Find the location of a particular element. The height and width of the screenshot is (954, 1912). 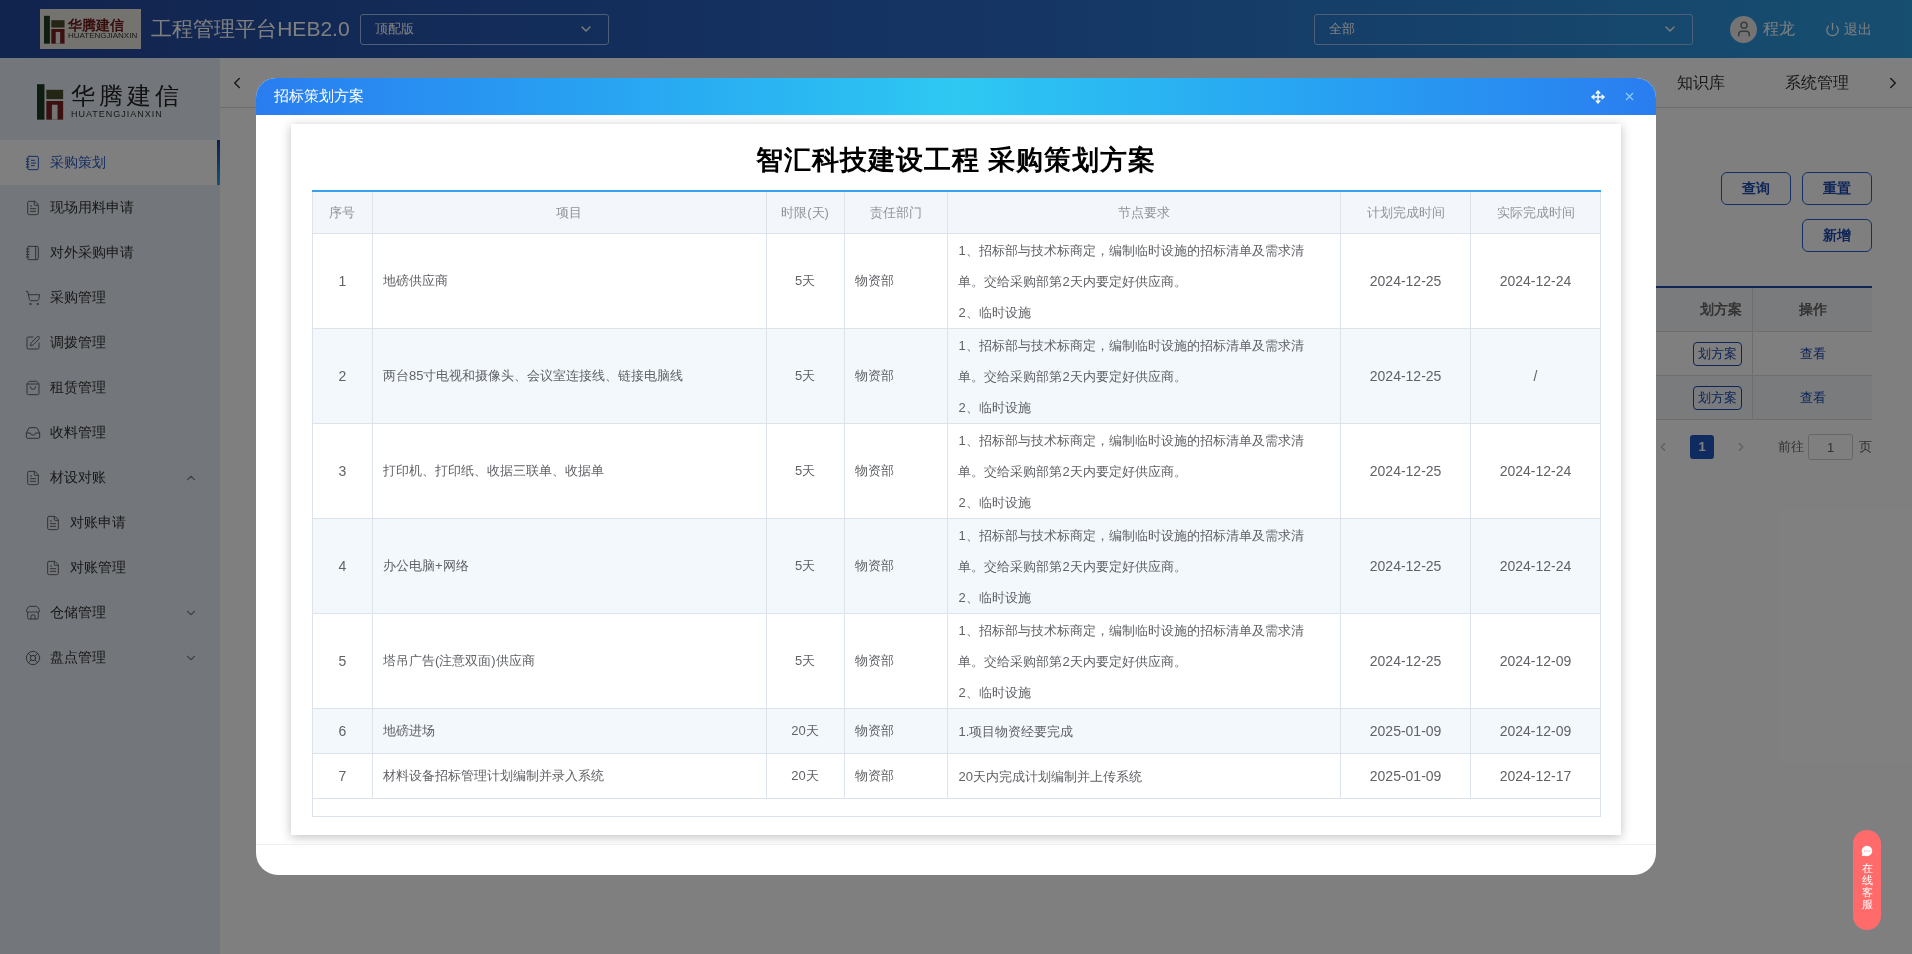

table-cell: 两台85寸电视和摄像头、会议室连接线、链接电脑线 is located at coordinates (569, 376).